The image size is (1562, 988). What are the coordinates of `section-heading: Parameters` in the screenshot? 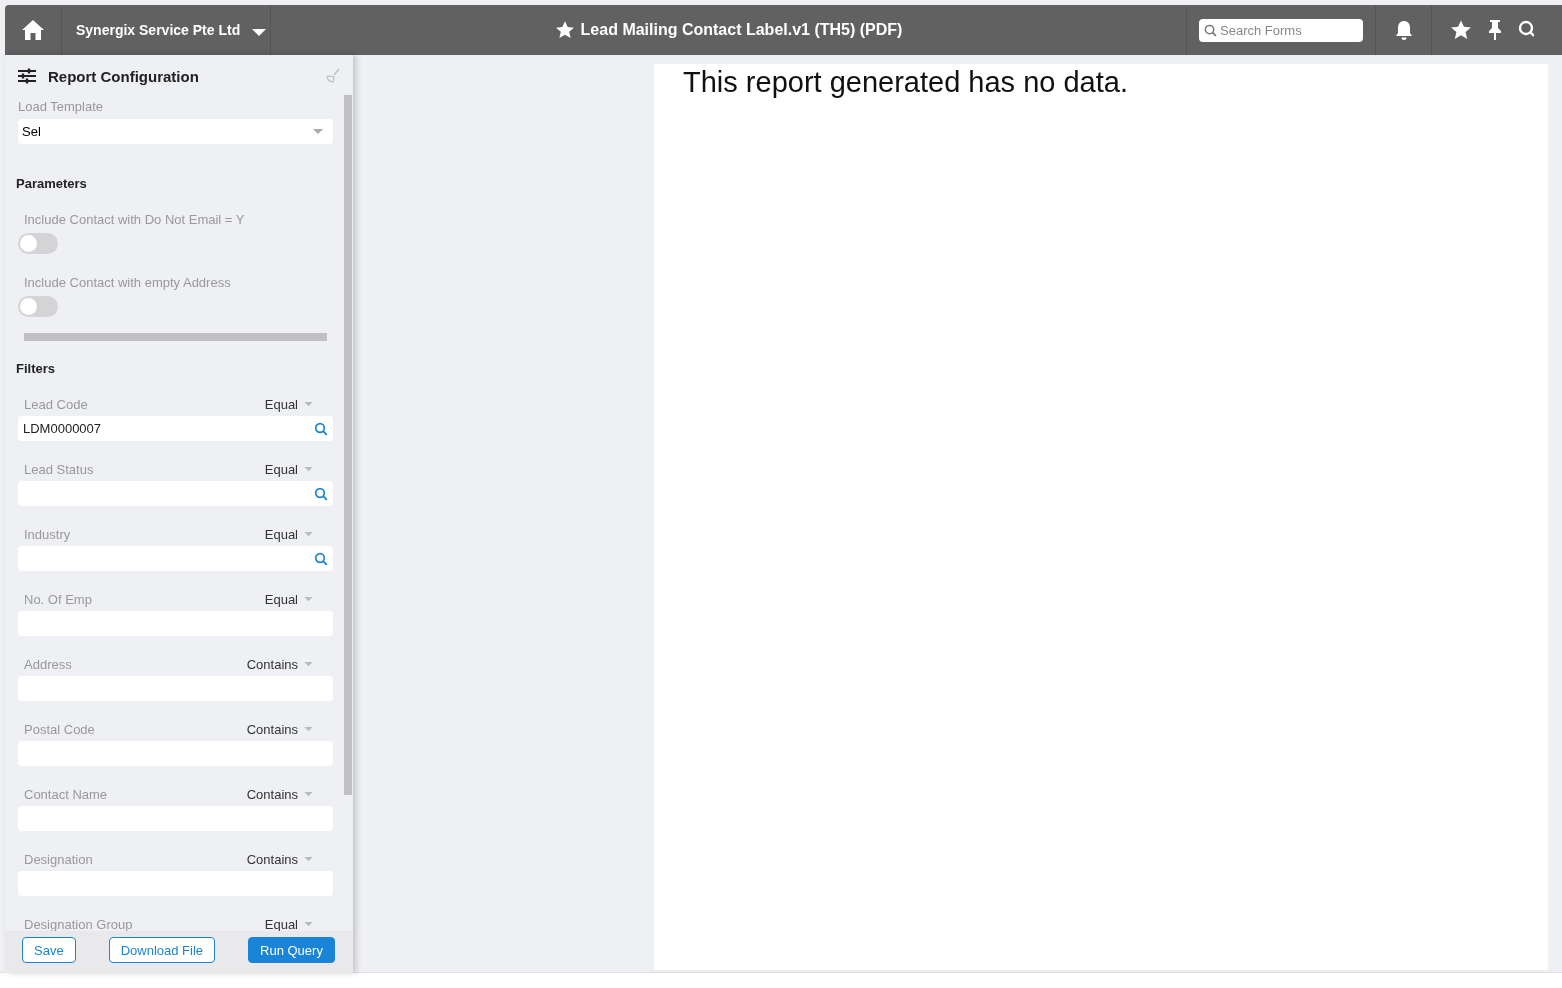 It's located at (52, 183).